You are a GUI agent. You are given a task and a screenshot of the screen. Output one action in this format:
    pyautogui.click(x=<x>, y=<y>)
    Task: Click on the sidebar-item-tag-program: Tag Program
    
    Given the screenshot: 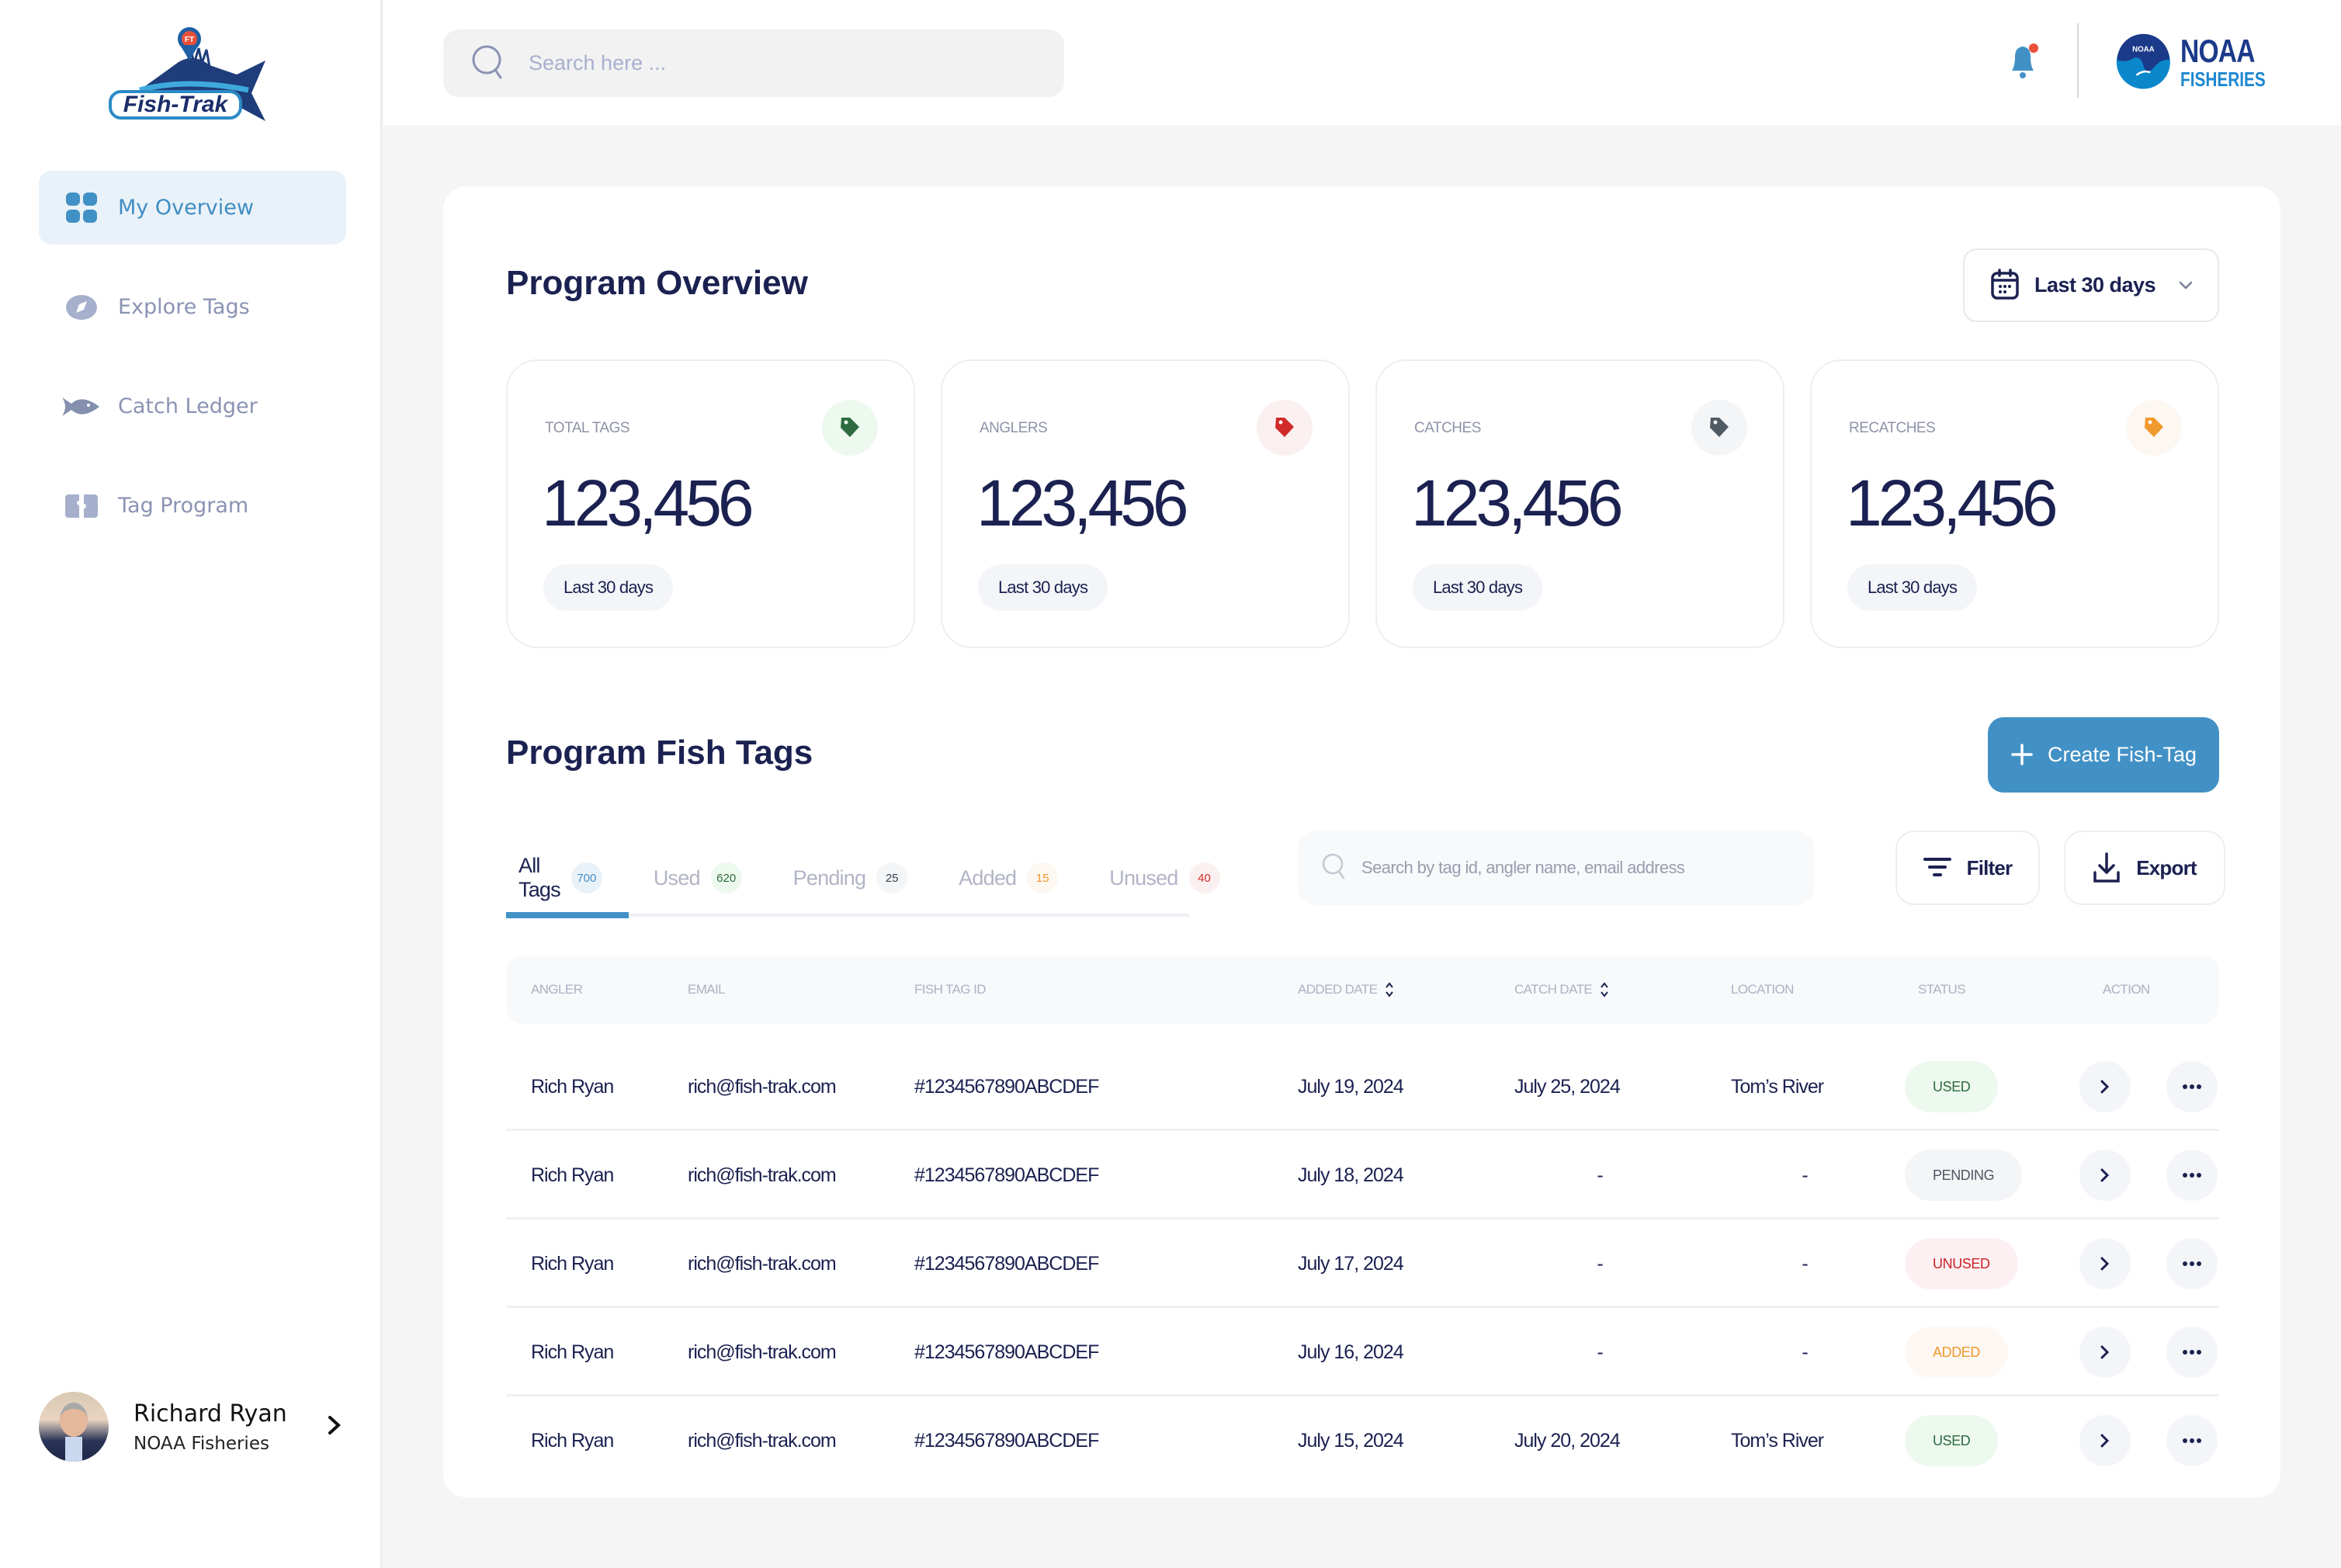 What is the action you would take?
    pyautogui.click(x=192, y=506)
    